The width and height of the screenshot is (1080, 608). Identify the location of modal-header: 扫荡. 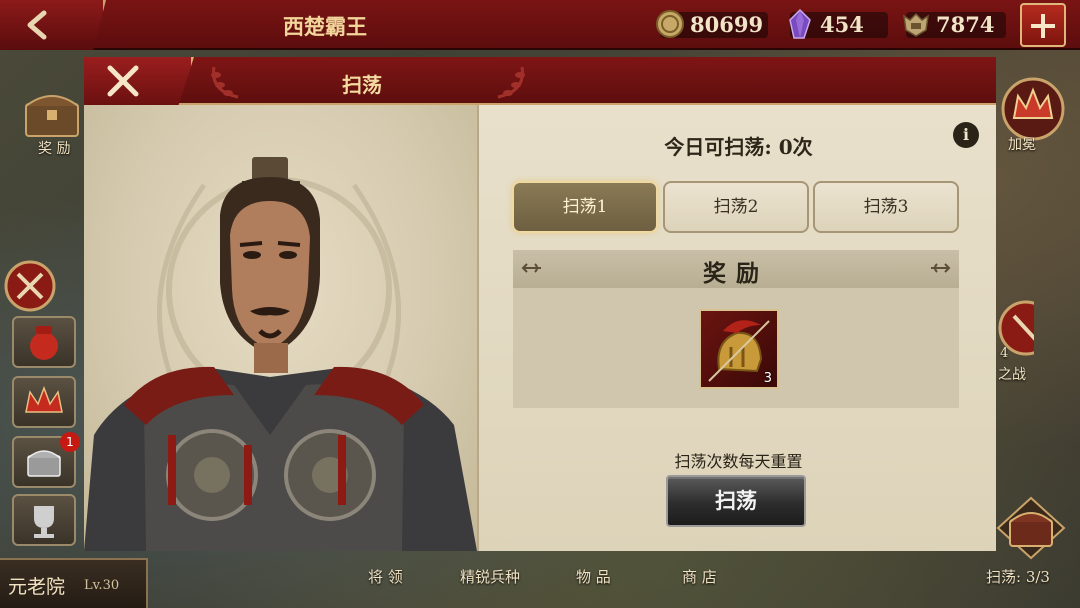
(540, 81).